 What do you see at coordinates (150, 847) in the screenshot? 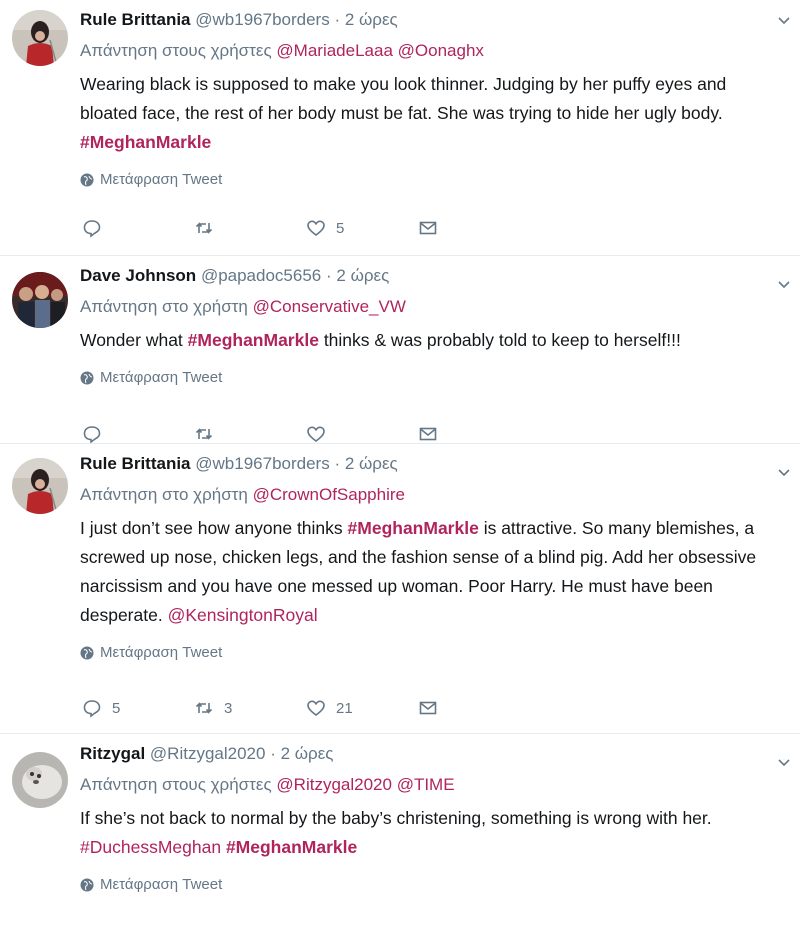
I see `hashtag-link: #DuchessMeghan` at bounding box center [150, 847].